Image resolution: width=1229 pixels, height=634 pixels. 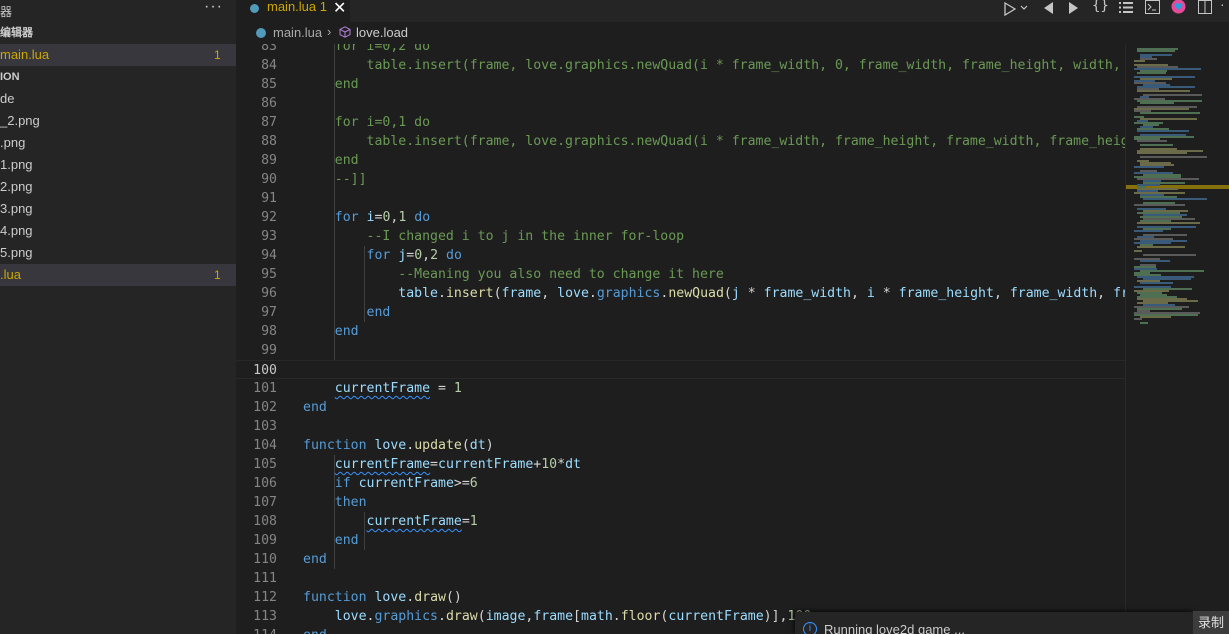 I want to click on line-number: 114, so click(x=256, y=630).